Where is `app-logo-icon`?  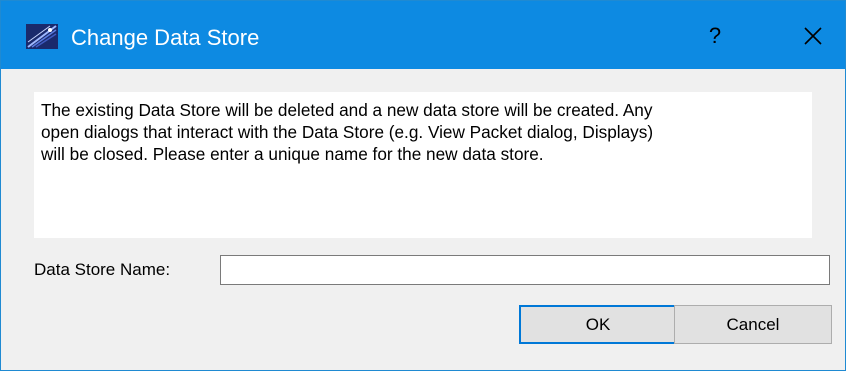 app-logo-icon is located at coordinates (42, 36).